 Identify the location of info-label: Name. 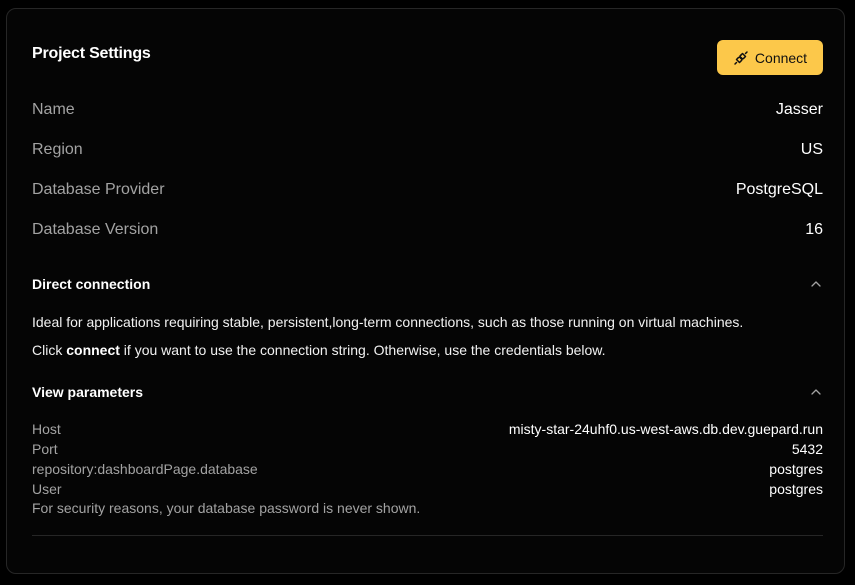
(53, 109).